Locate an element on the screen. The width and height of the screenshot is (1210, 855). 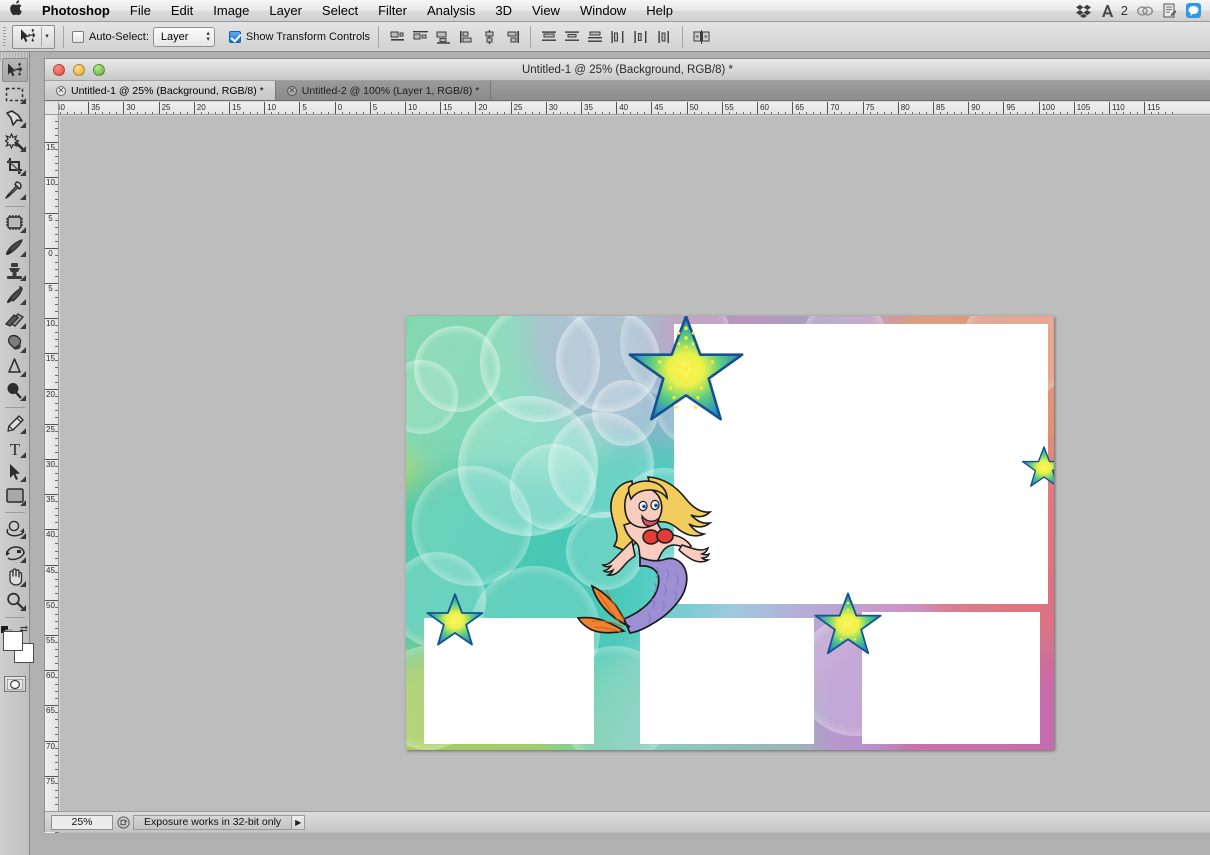
lasso-tool is located at coordinates (15, 118).